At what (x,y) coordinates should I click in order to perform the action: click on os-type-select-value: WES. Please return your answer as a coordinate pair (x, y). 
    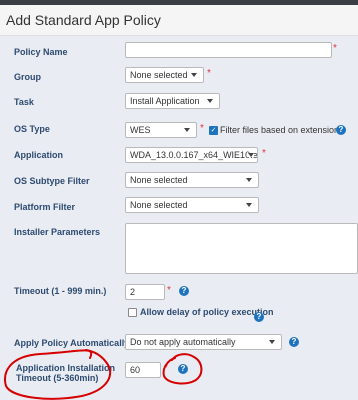
    Looking at the image, I should click on (140, 130).